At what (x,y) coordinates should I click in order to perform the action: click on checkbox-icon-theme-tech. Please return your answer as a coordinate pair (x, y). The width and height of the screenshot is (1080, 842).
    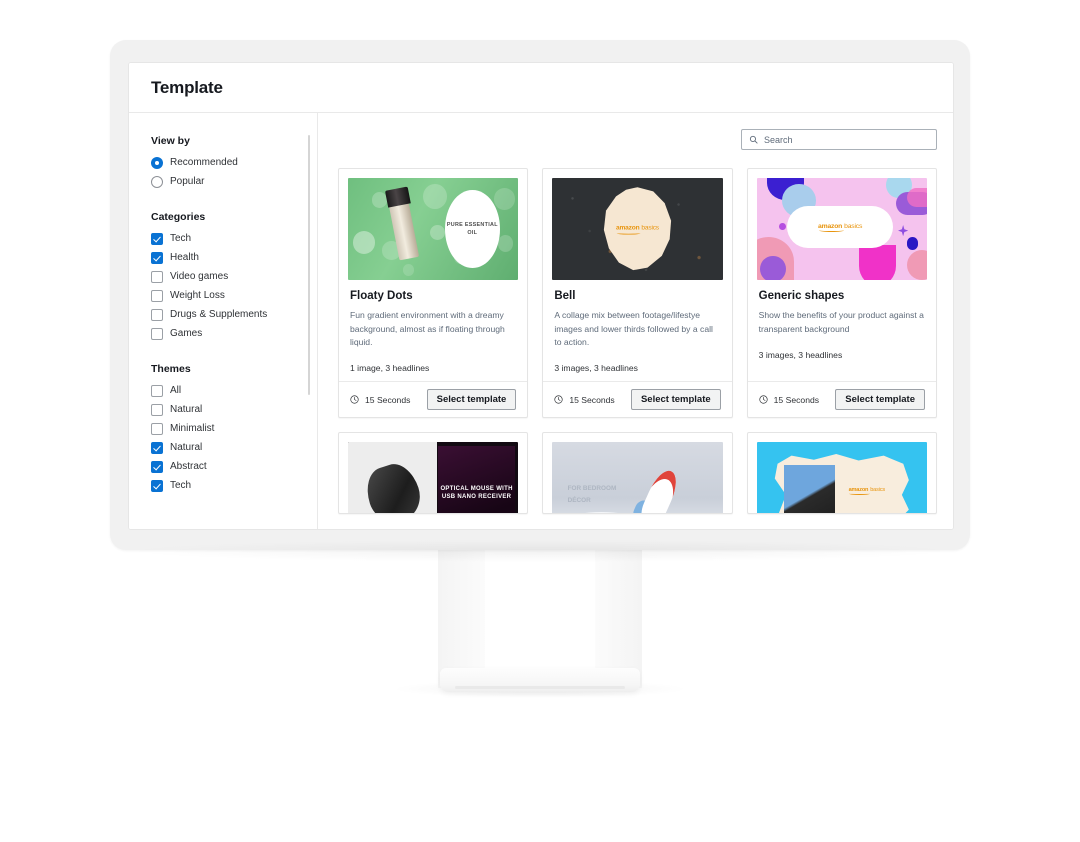
    Looking at the image, I should click on (157, 486).